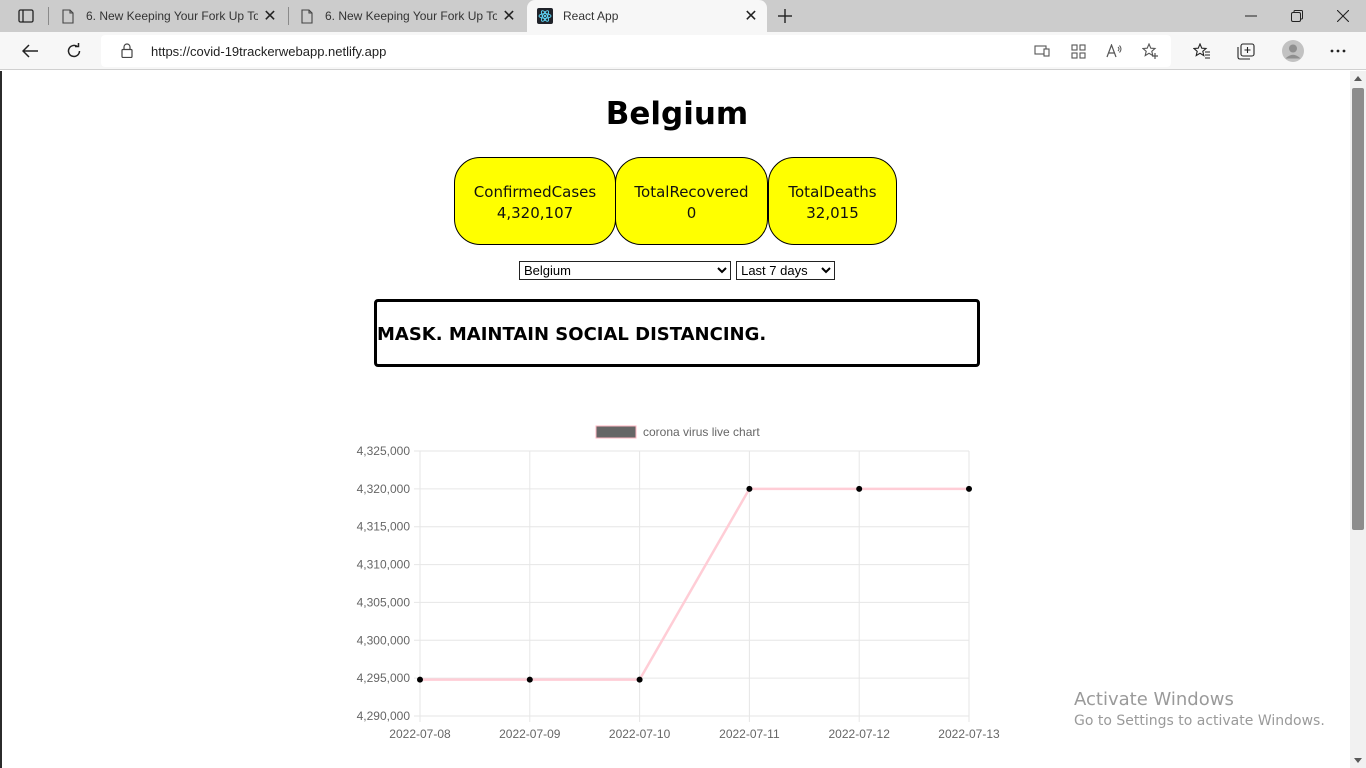 This screenshot has width=1366, height=768. Describe the element at coordinates (591, 16) in the screenshot. I see `tab-title: React App` at that location.